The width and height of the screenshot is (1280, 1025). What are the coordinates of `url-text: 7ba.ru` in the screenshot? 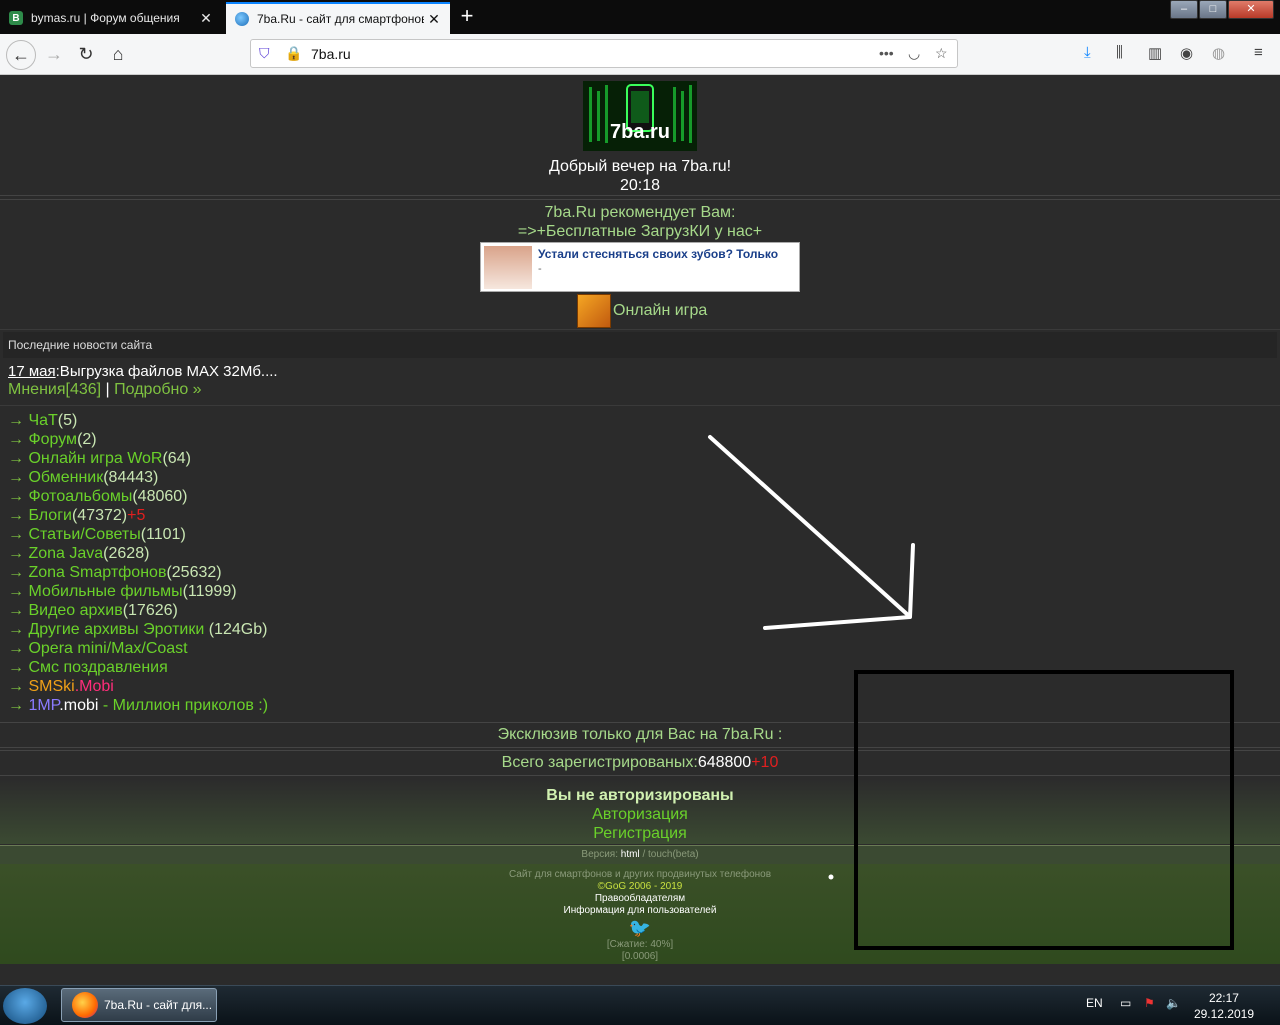 It's located at (331, 54).